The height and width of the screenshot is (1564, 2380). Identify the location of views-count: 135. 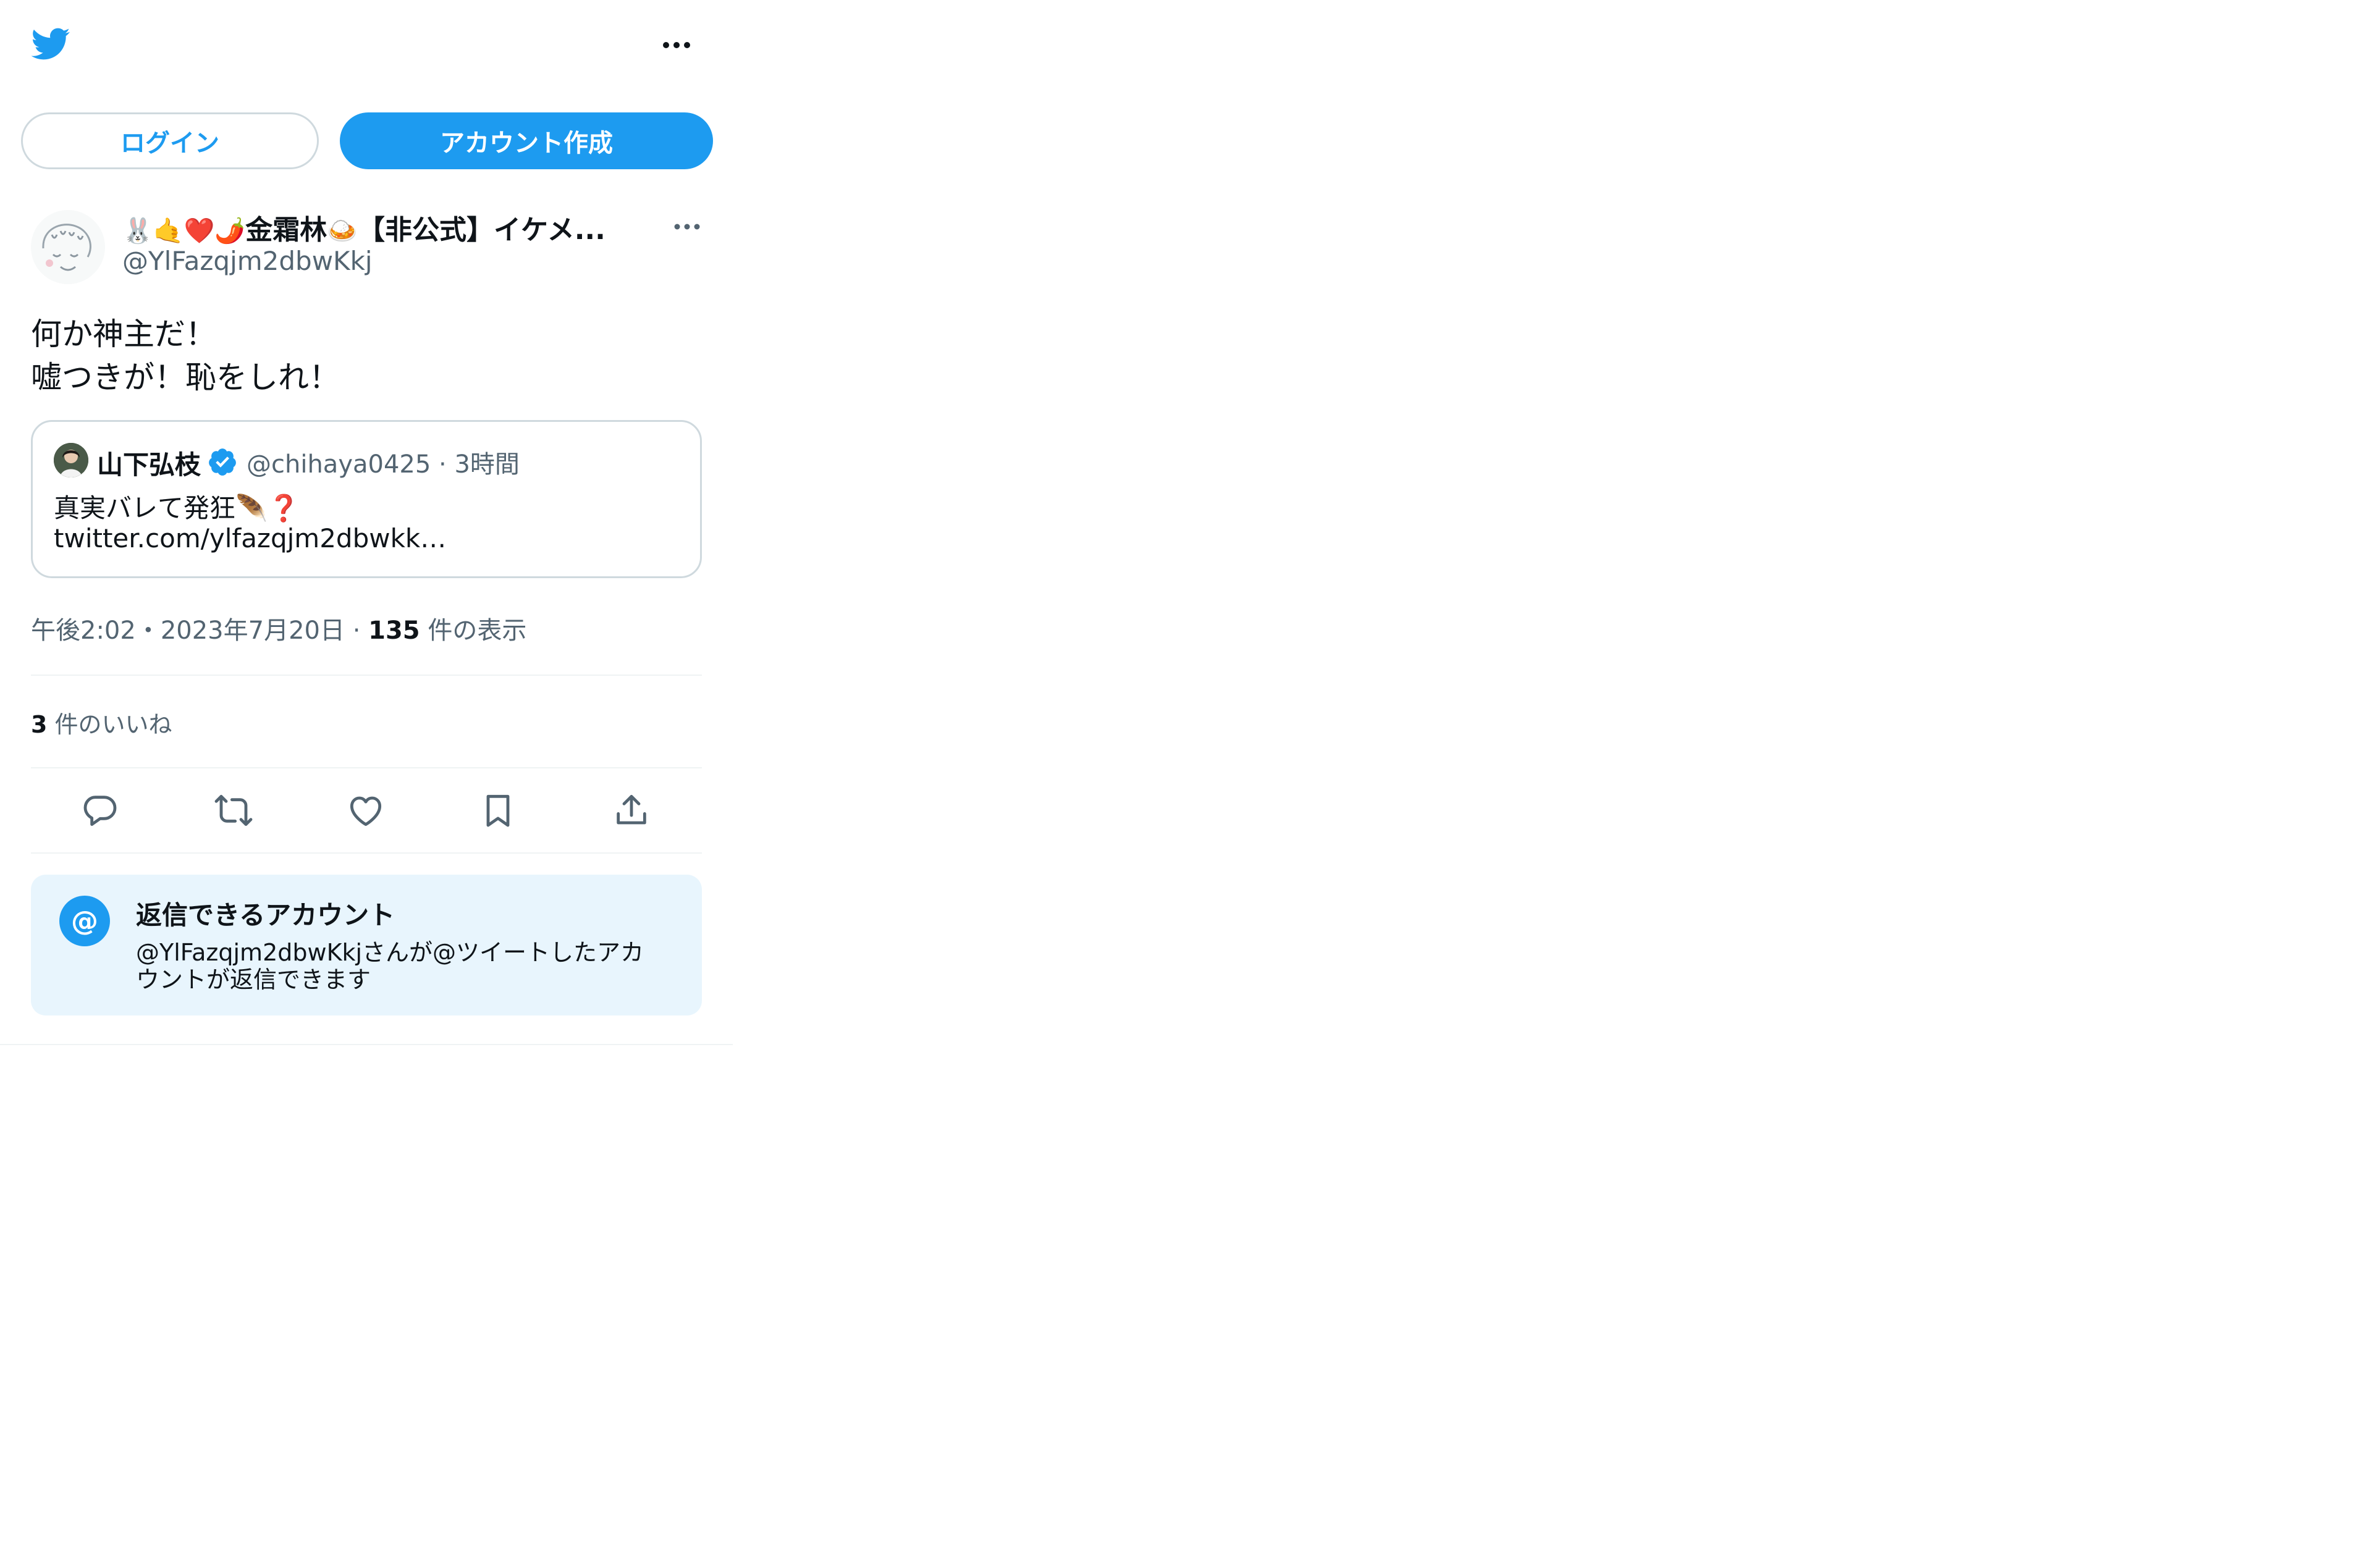
(394, 630).